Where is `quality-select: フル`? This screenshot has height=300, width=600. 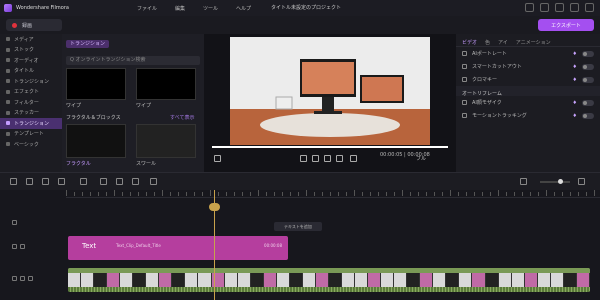 quality-select: フル is located at coordinates (421, 158).